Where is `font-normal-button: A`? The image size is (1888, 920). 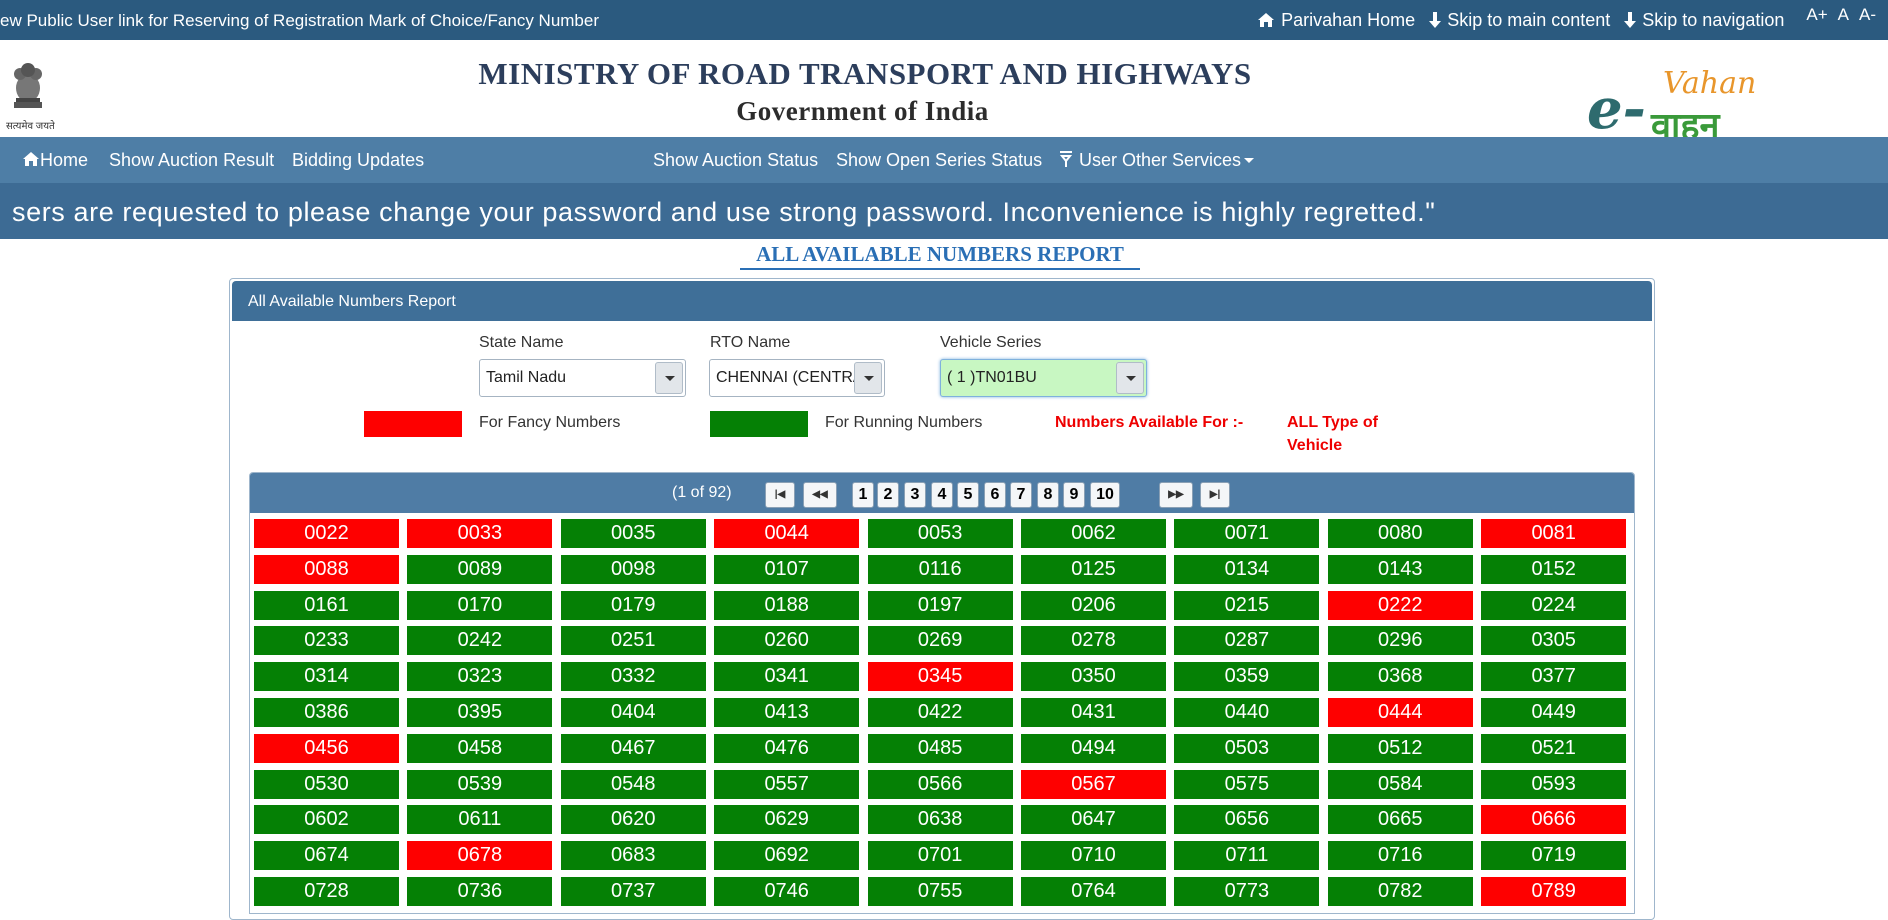
font-normal-button: A is located at coordinates (1843, 15).